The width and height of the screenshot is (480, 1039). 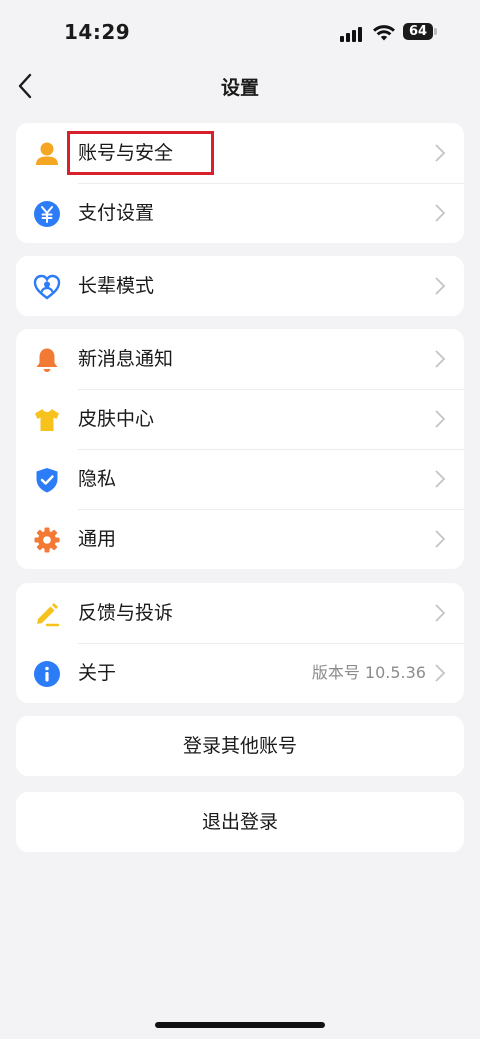 I want to click on person-icon, so click(x=47, y=153).